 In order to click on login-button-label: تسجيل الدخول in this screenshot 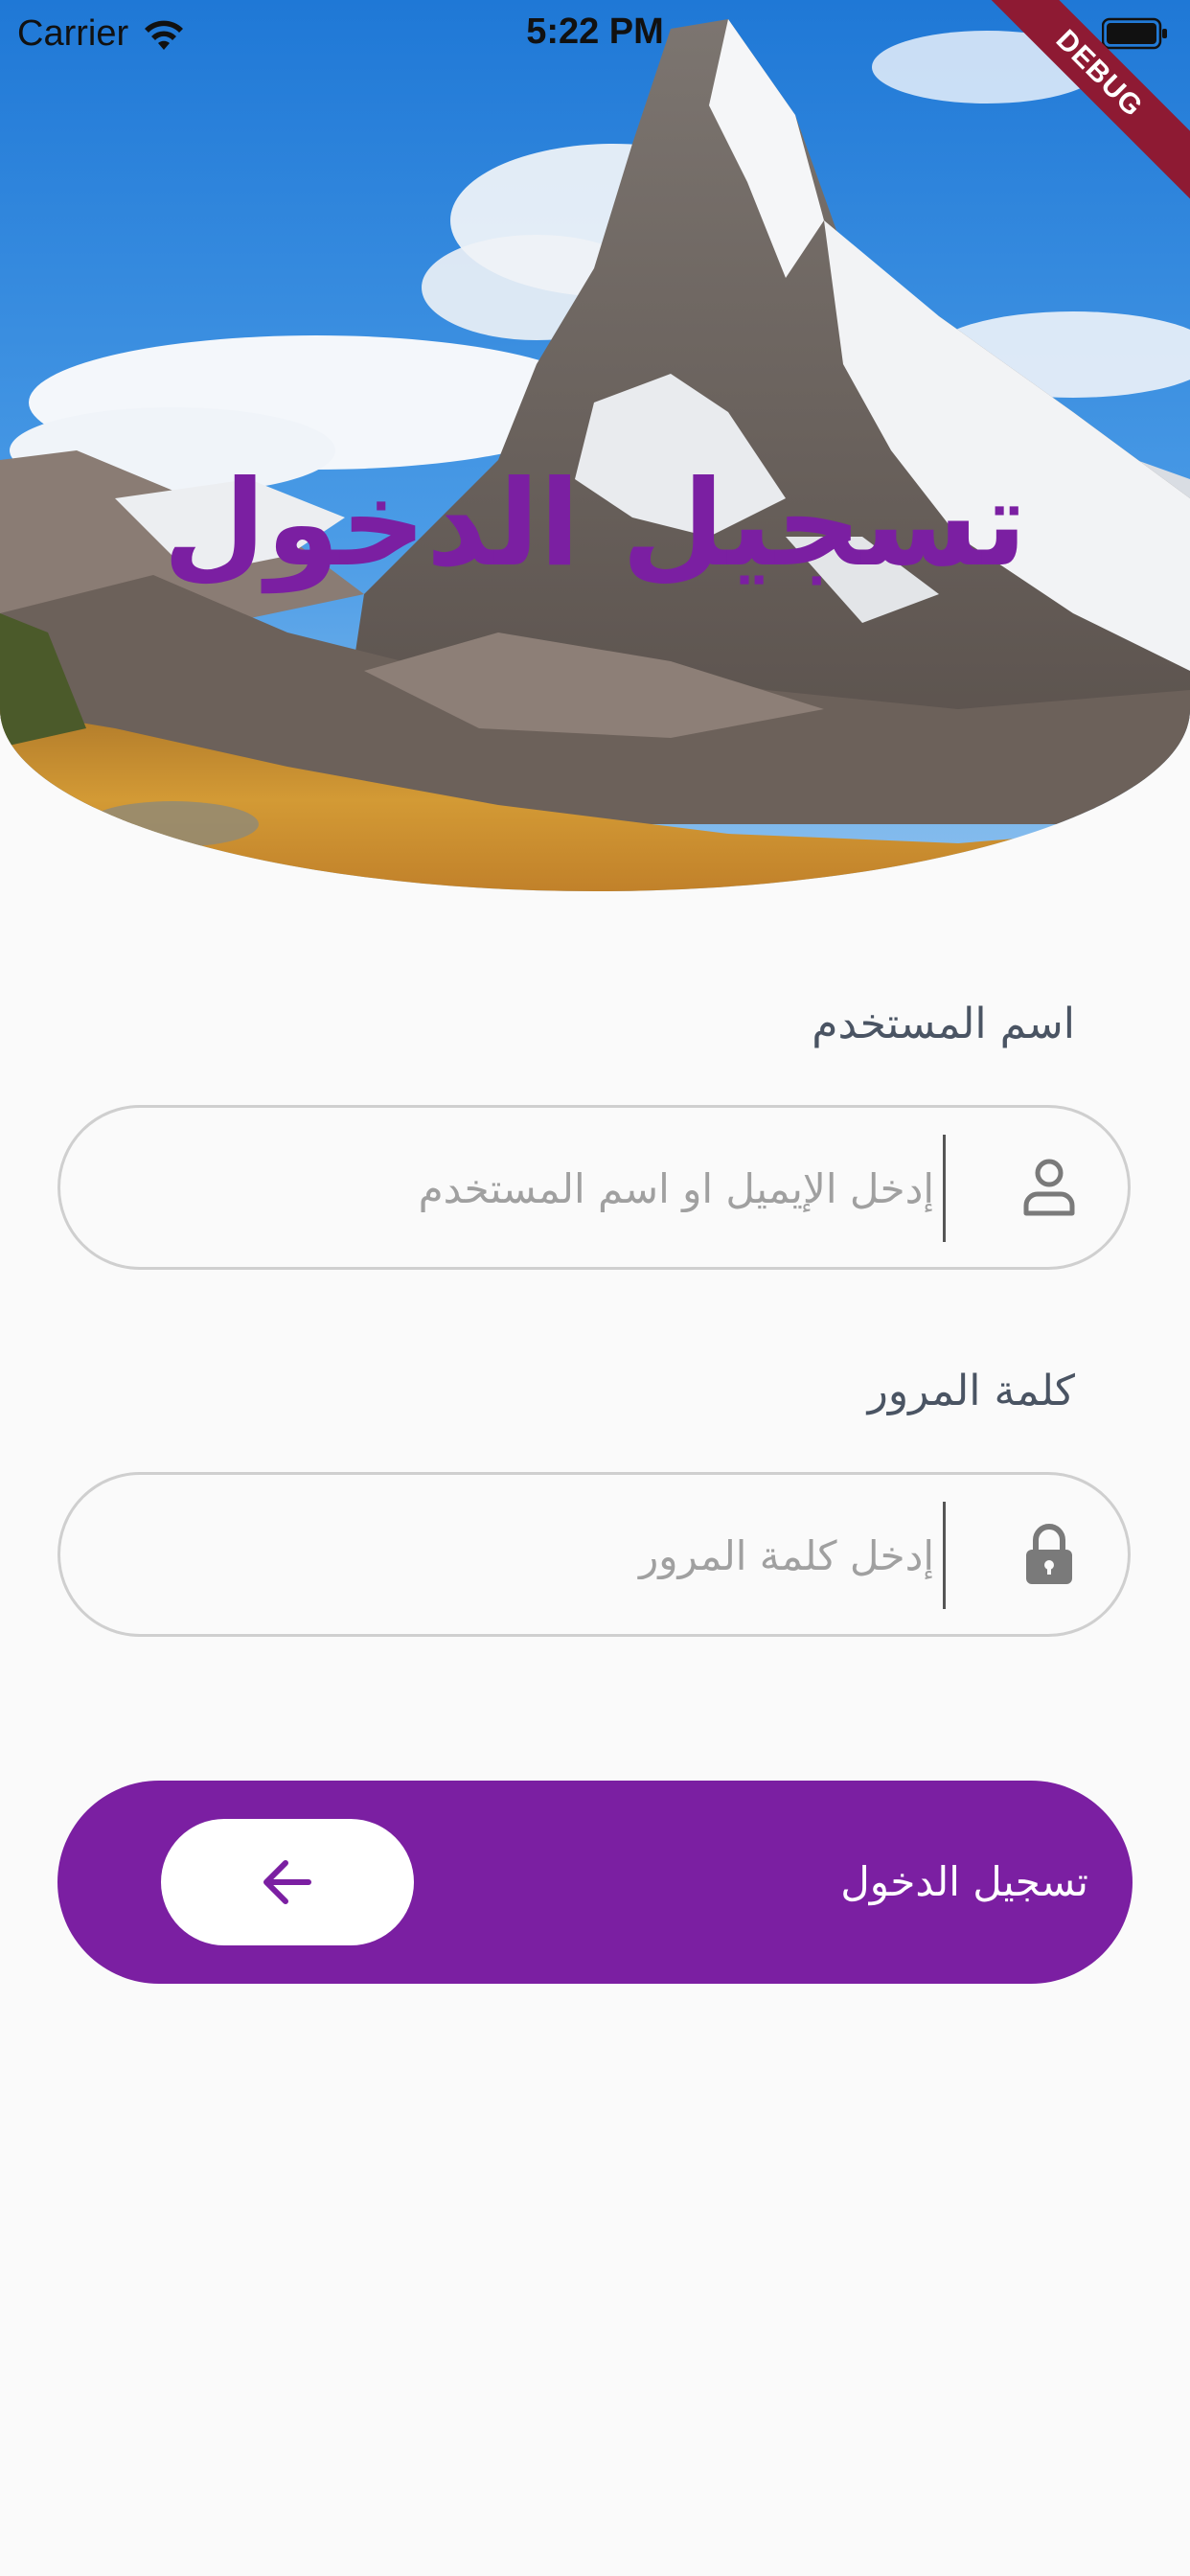, I will do `click(964, 1881)`.